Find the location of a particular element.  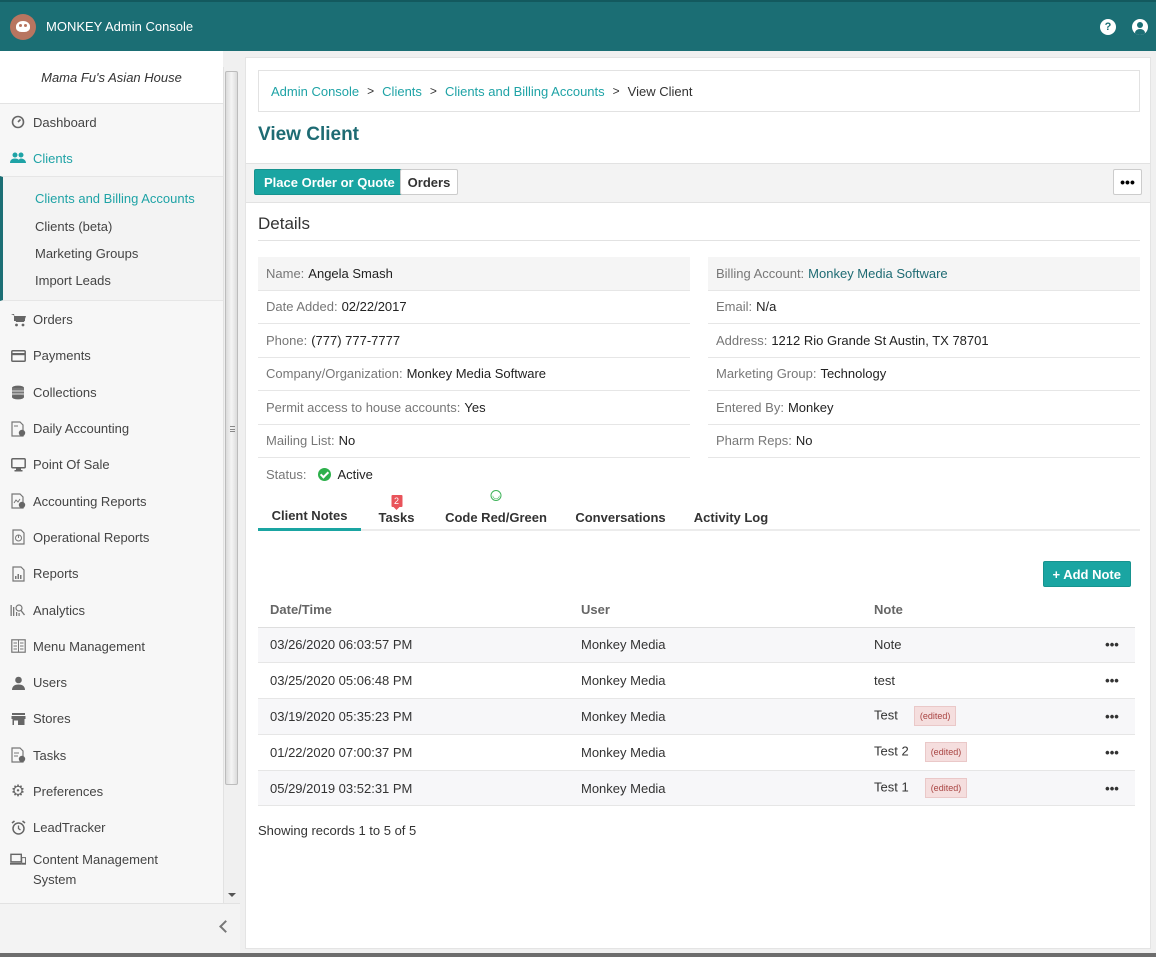

detail-value: 1212 Rio Grande St Austin, TX 78701 is located at coordinates (880, 340).